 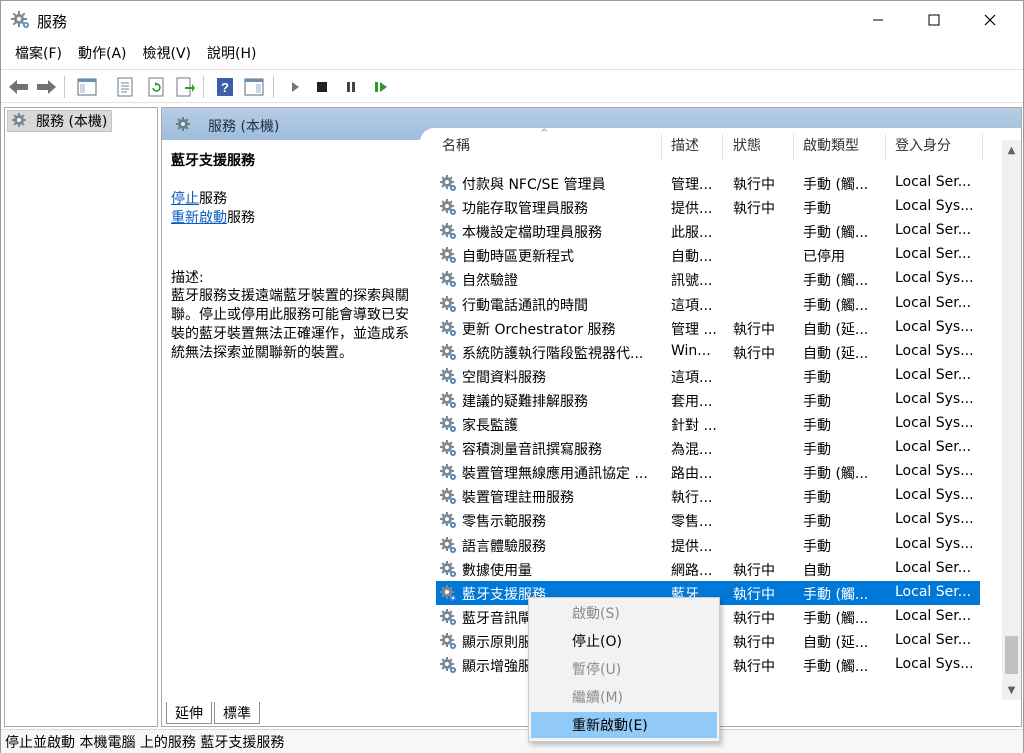 I want to click on tab-extended: 延伸, so click(x=189, y=713).